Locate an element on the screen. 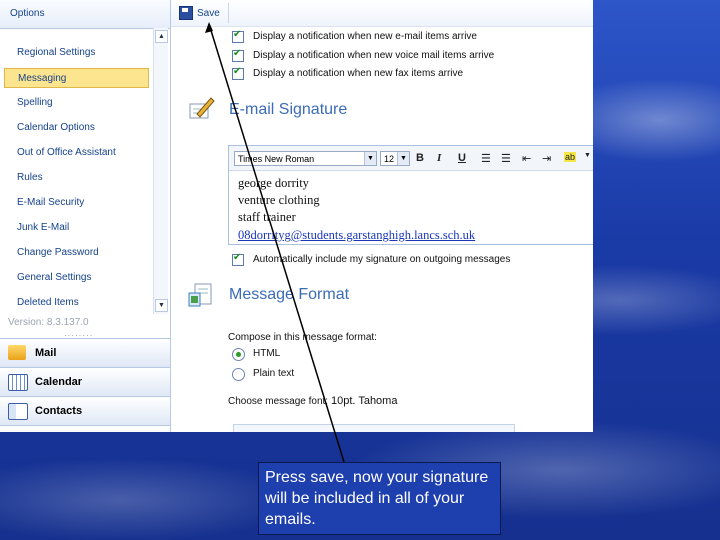 The image size is (720, 540). signature-pen-icon is located at coordinates (202, 108).